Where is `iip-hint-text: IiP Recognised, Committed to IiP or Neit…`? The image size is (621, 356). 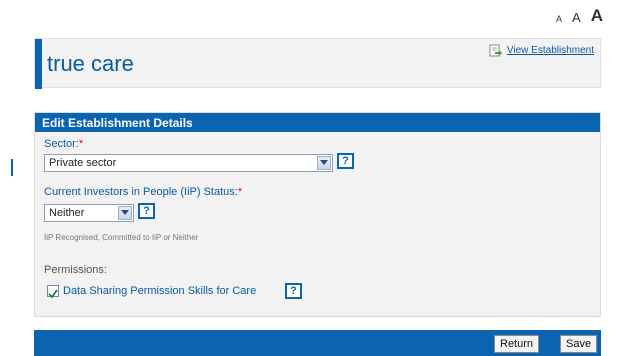 iip-hint-text: IiP Recognised, Committed to IiP or Neit… is located at coordinates (121, 237).